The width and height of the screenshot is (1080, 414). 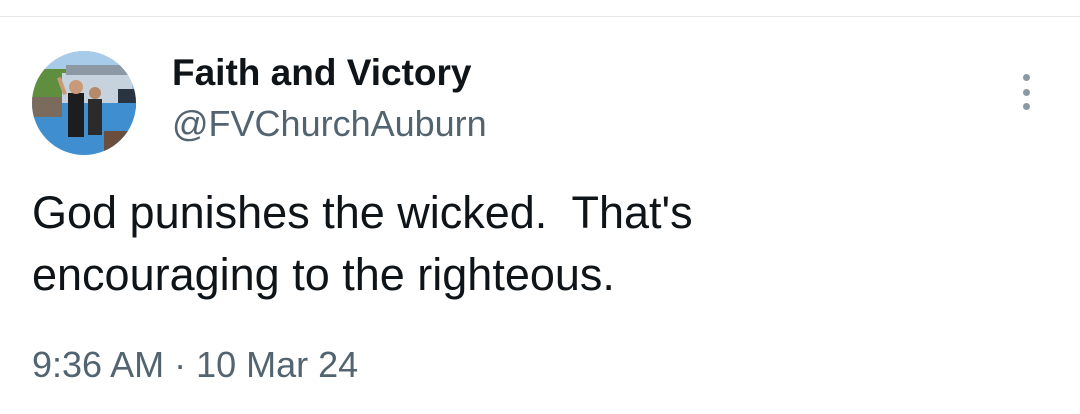 I want to click on tweet-timestamp: 9:36 AM · 10 Mar 24, so click(x=195, y=365).